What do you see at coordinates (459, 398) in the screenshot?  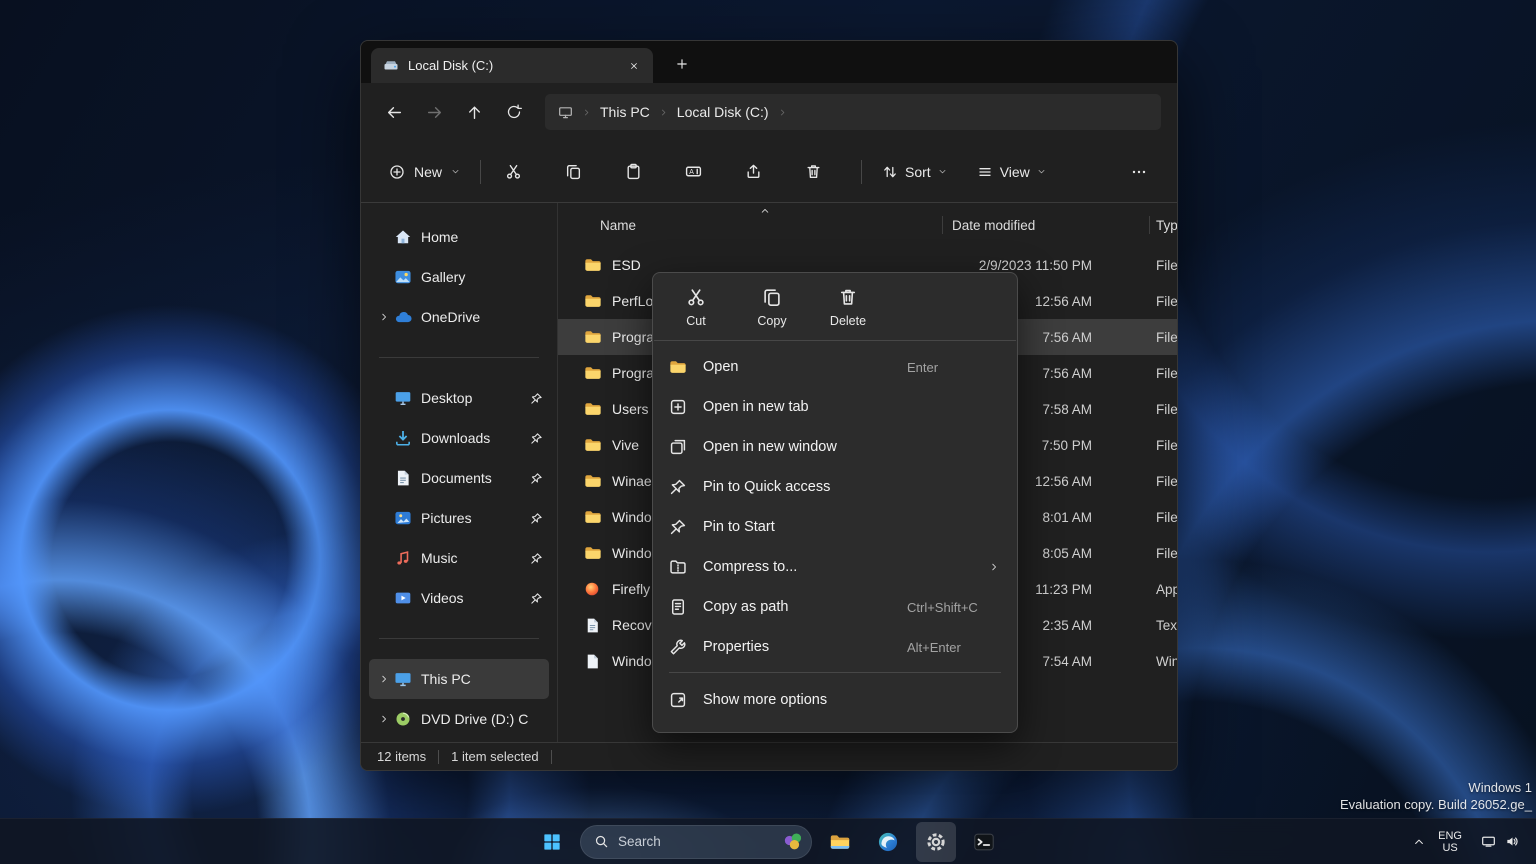 I see `sidebar-item-desktop: Desktop` at bounding box center [459, 398].